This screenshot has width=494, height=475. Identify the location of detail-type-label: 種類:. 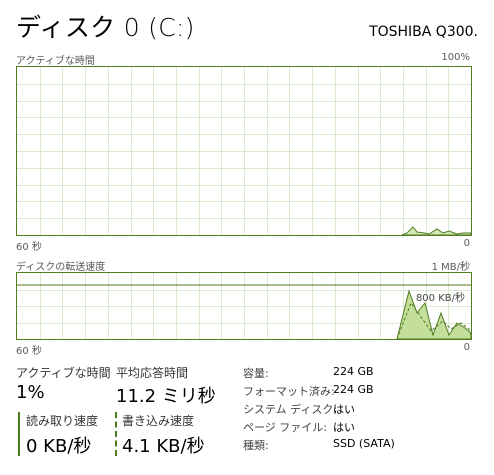
(256, 445).